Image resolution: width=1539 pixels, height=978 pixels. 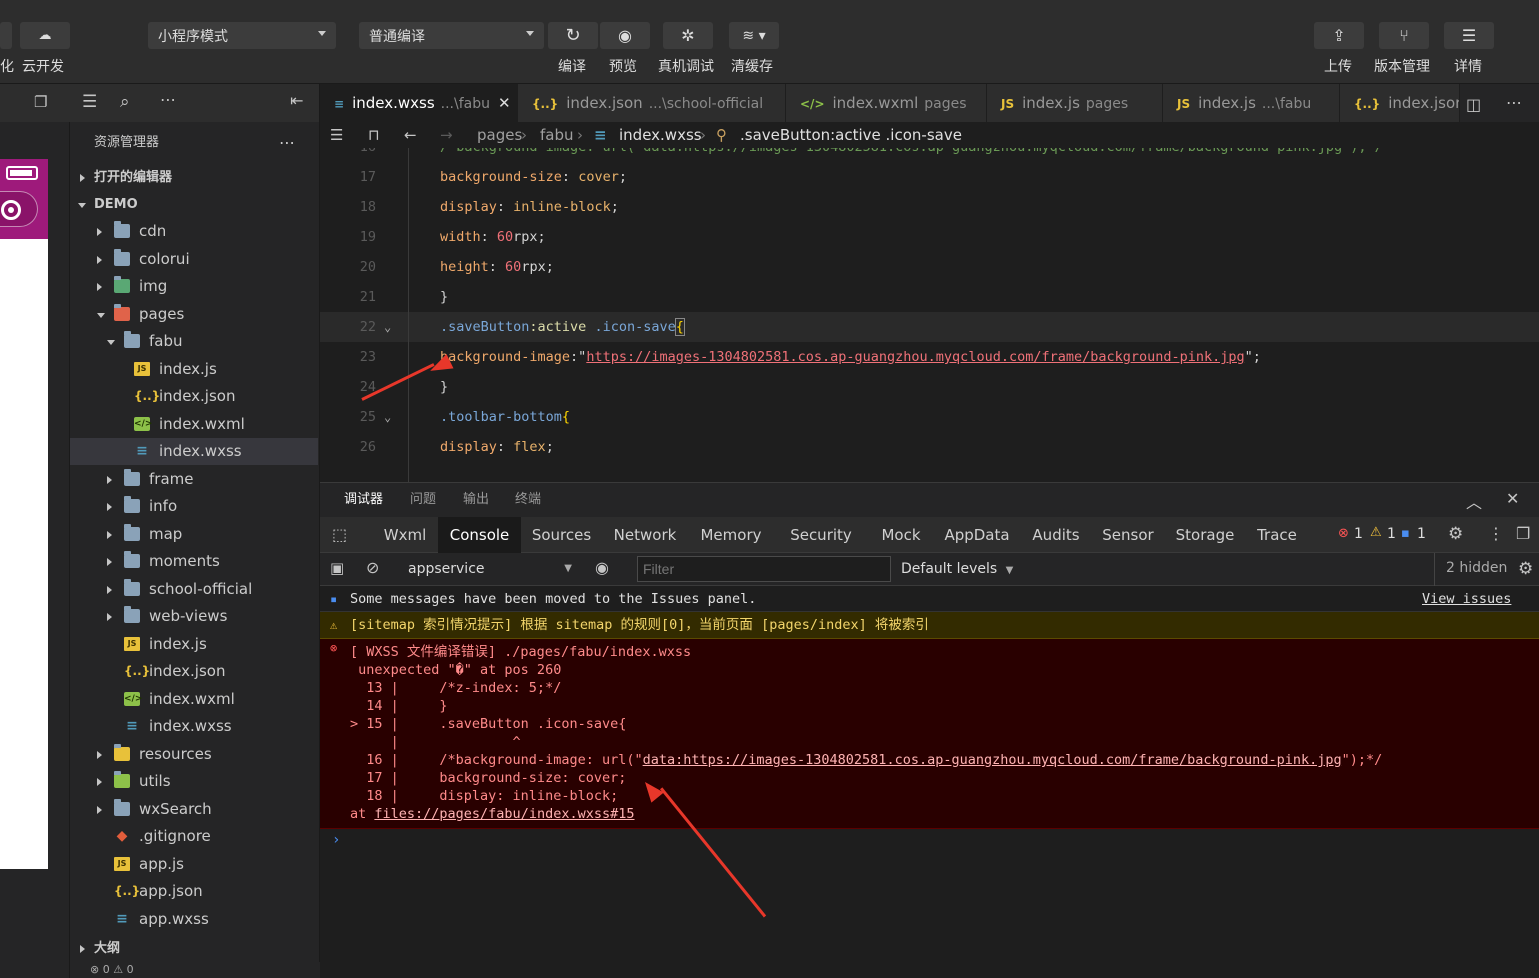 I want to click on tree-folder: fabu, so click(x=194, y=341).